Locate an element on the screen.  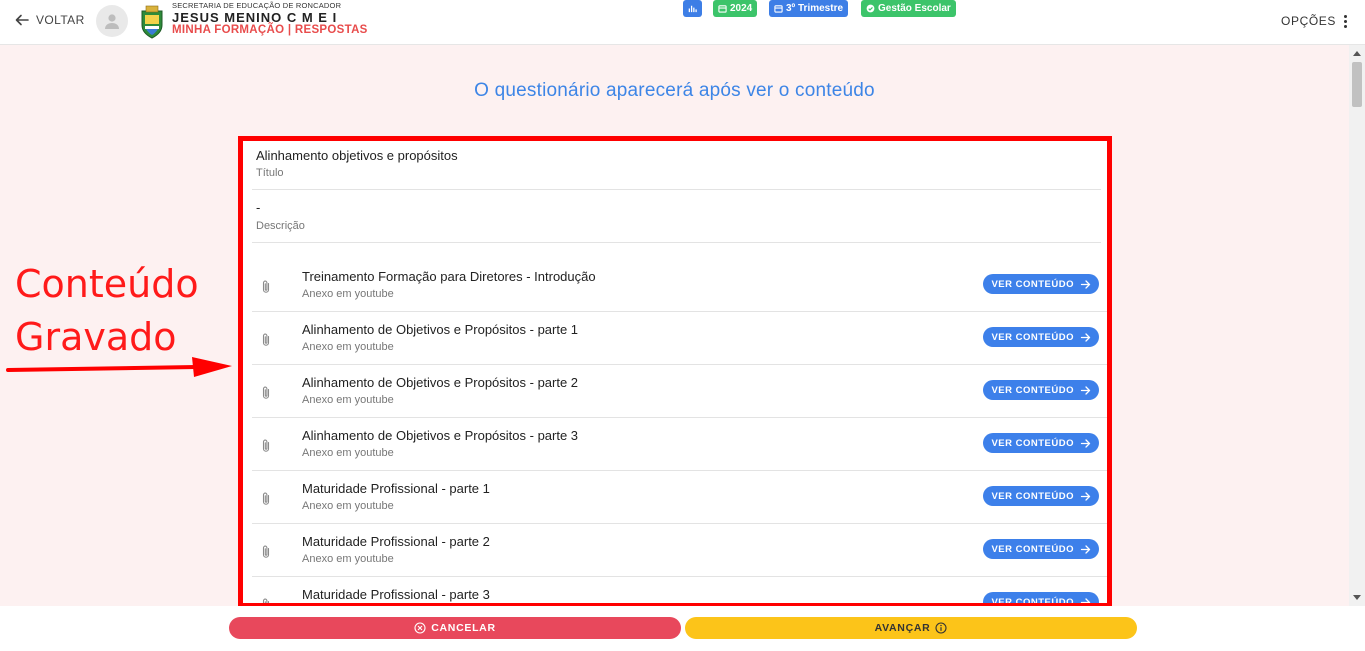
options-label: OPÇÕES is located at coordinates (1308, 21).